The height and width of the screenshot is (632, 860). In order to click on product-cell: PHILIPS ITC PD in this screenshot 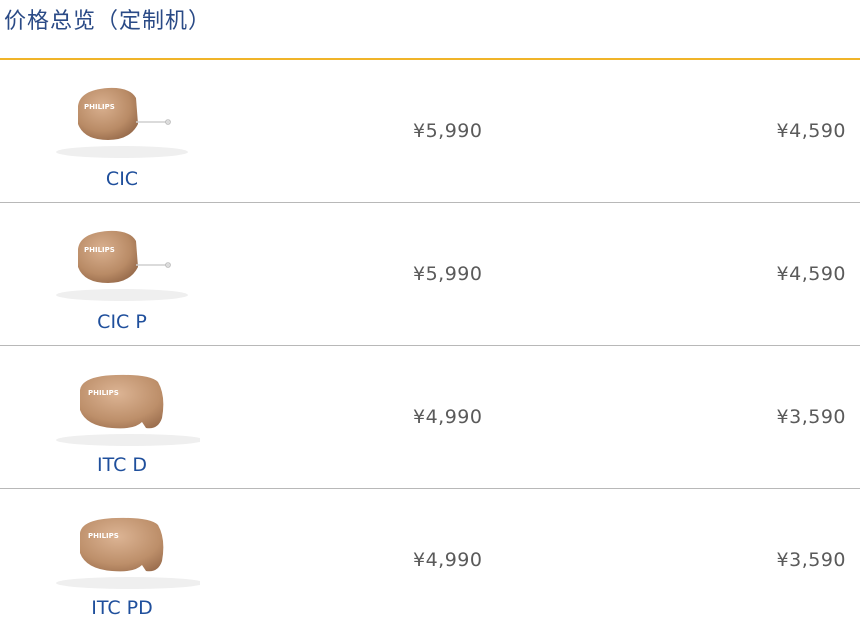, I will do `click(122, 560)`.